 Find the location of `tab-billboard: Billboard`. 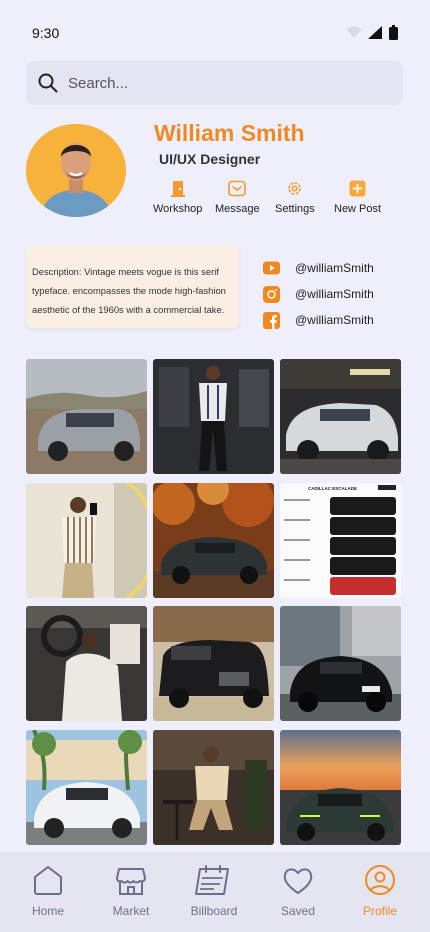

tab-billboard: Billboard is located at coordinates (214, 891).